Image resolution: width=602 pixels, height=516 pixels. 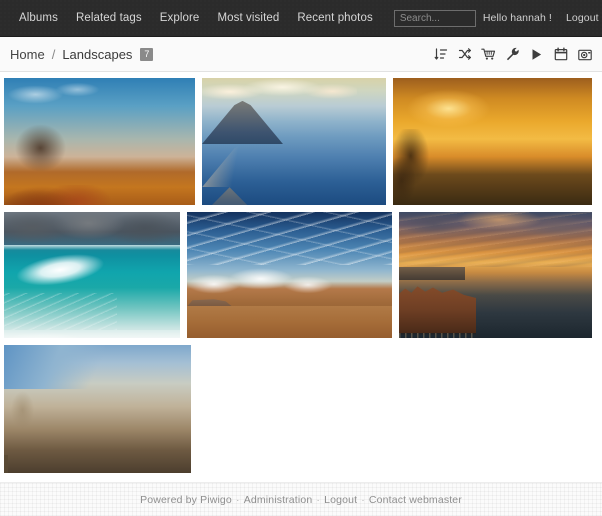 I want to click on art-layer-peak-side, so click(x=230, y=196).